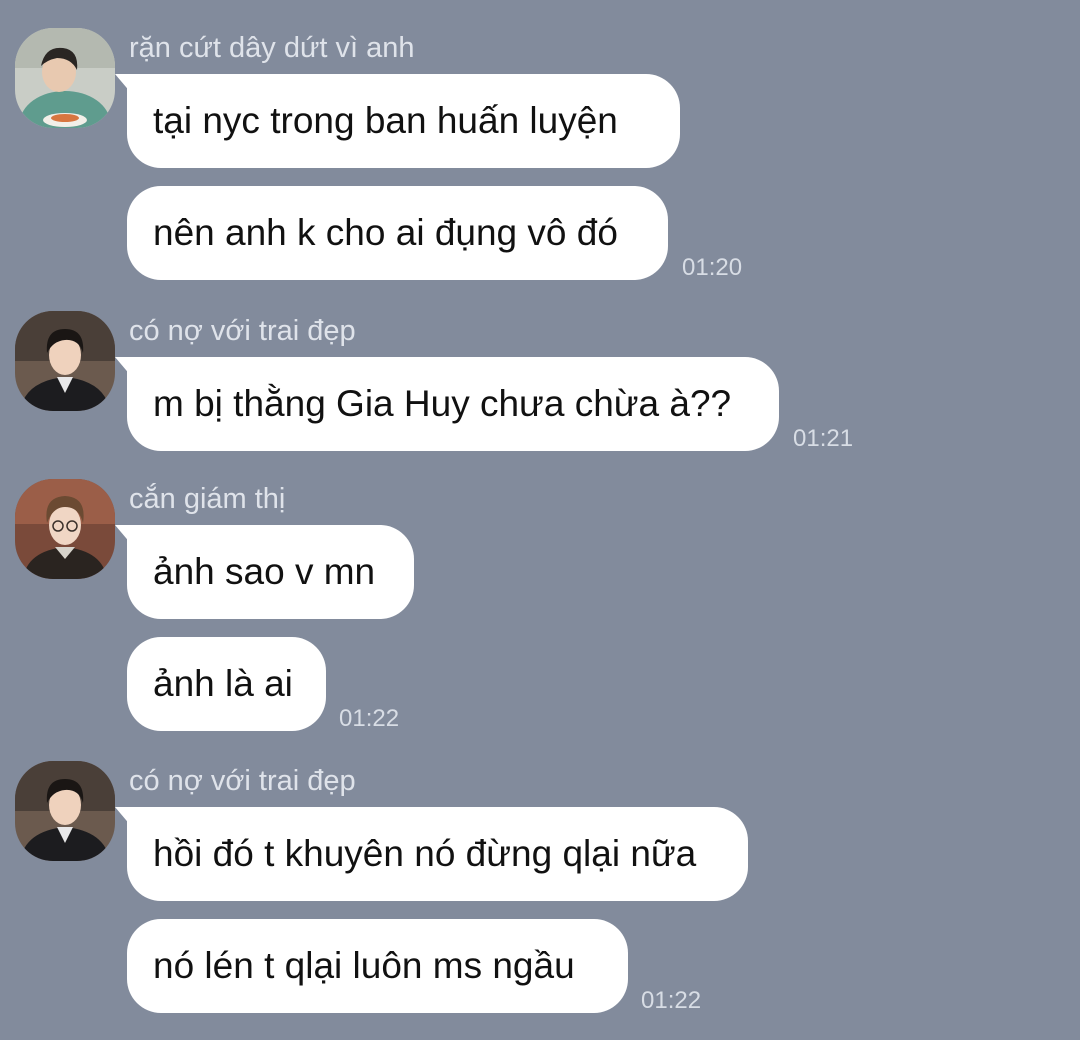 This screenshot has height=1040, width=1080. I want to click on message-bubble: tại nyc trong ban huấn luyện, so click(397, 121).